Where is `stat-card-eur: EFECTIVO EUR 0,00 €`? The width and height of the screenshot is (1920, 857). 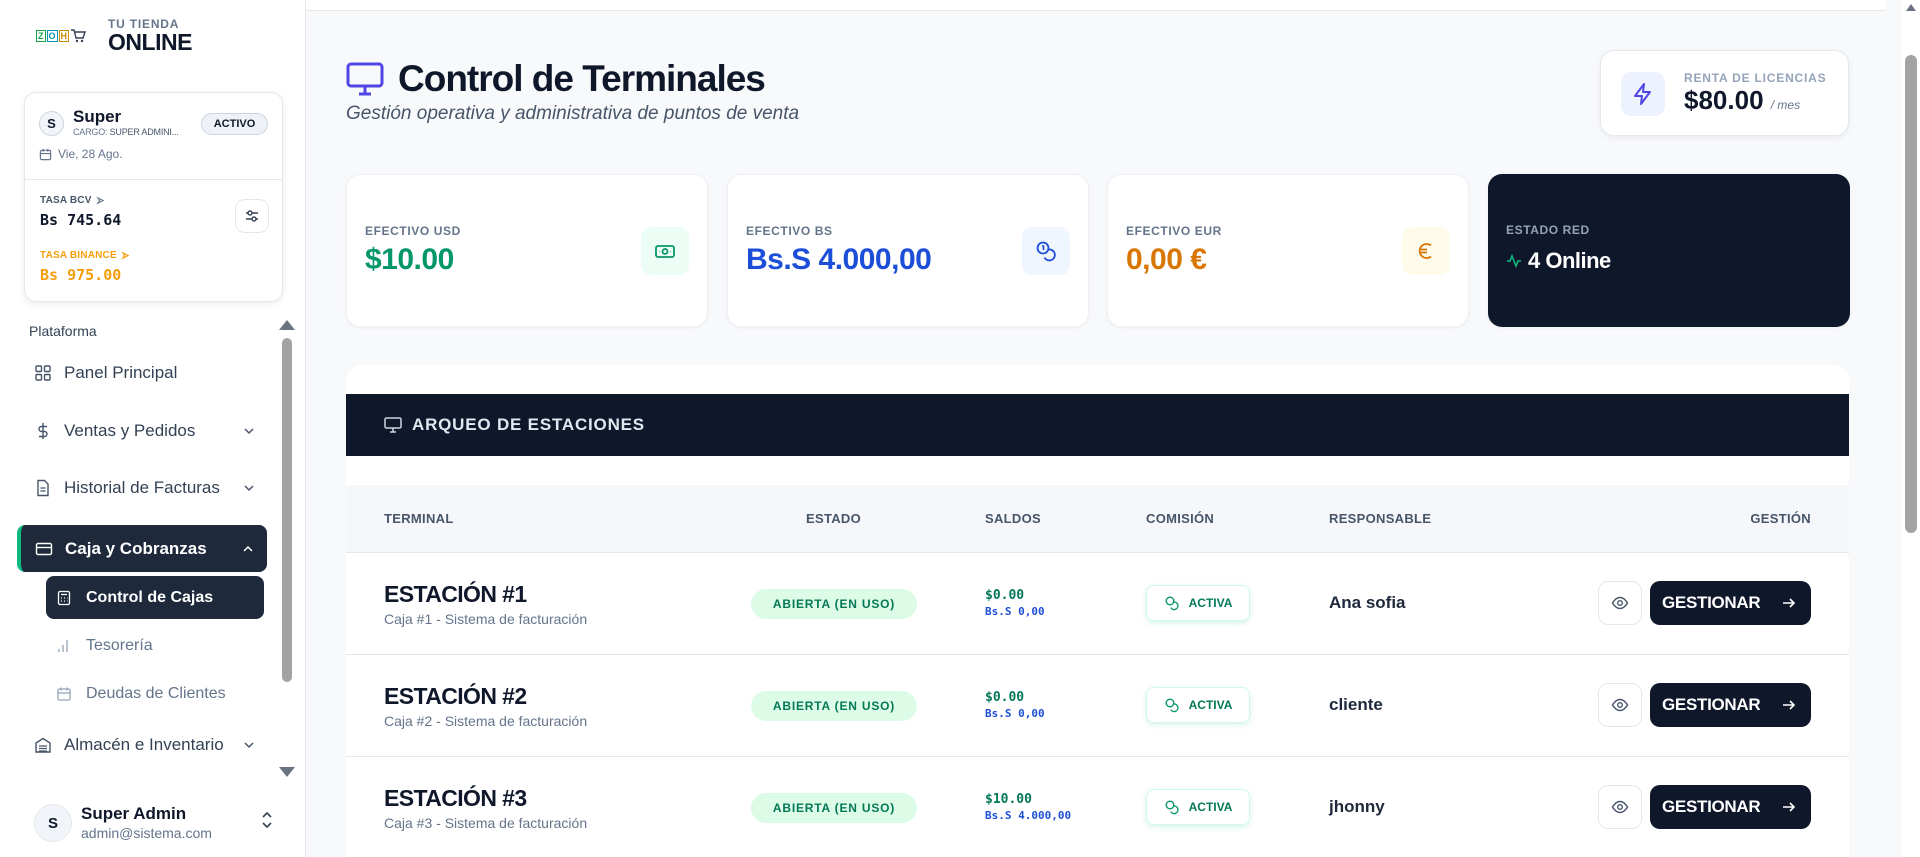
stat-card-eur: EFECTIVO EUR 0,00 € is located at coordinates (1288, 250).